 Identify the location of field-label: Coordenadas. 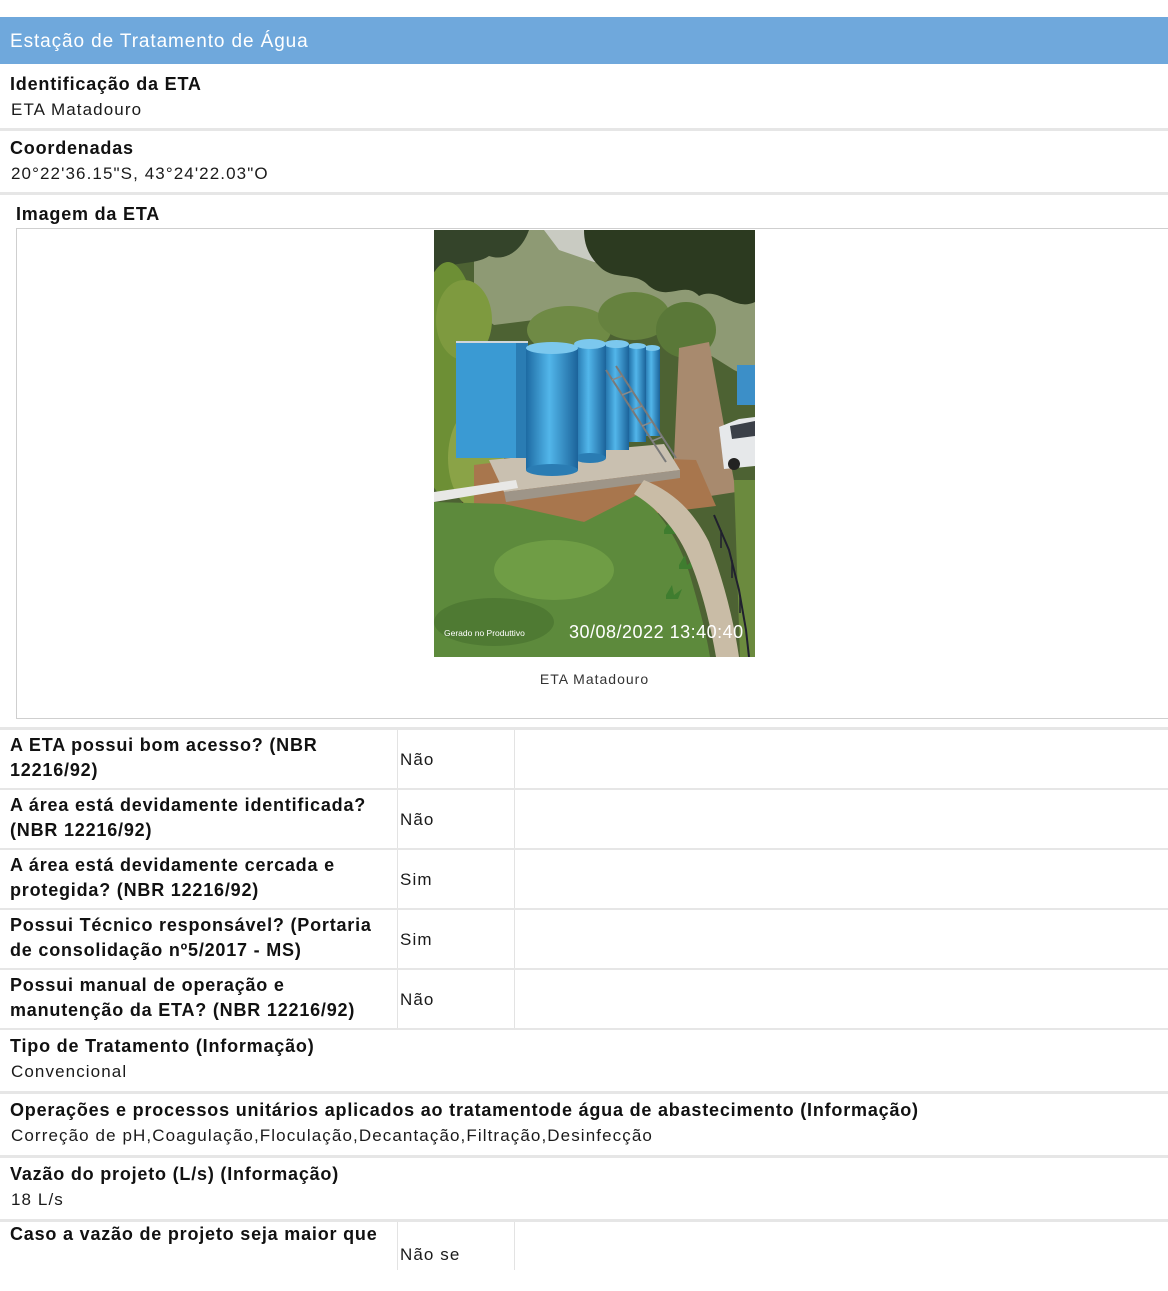
(72, 148).